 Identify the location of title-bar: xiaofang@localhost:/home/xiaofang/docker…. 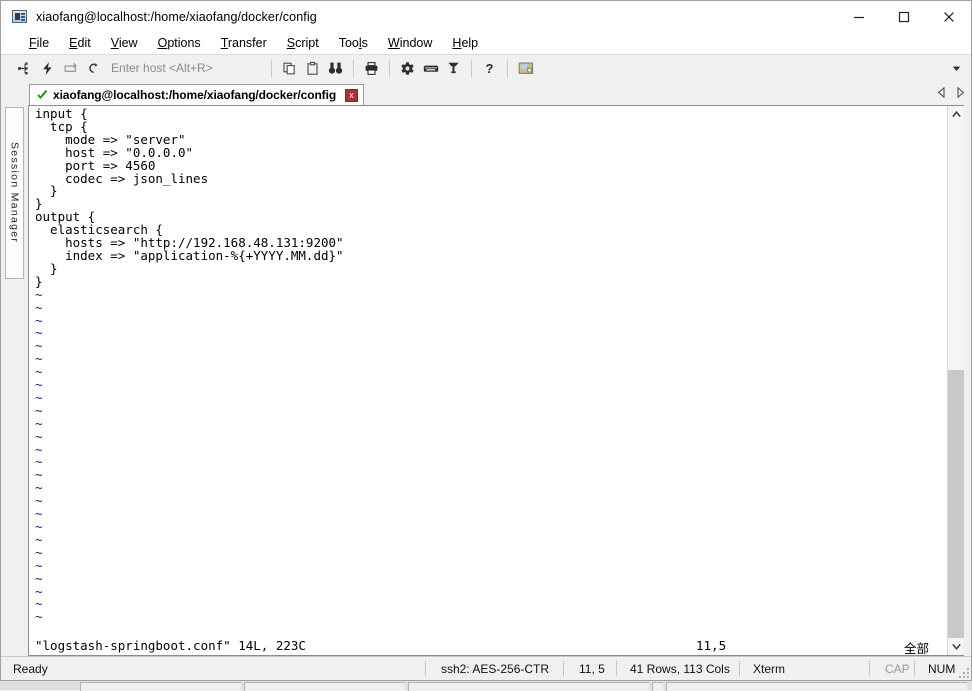
(486, 16).